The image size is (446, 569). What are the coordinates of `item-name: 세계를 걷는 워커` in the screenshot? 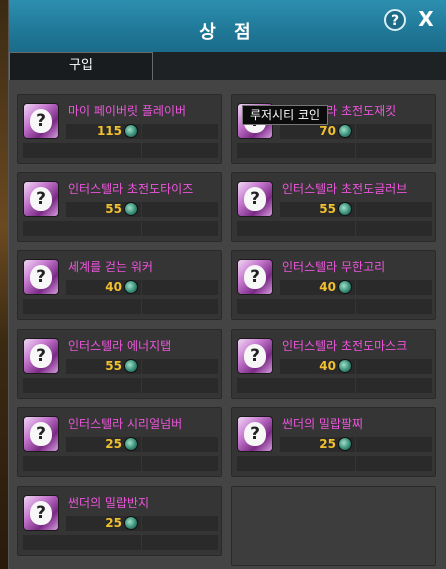 It's located at (110, 267).